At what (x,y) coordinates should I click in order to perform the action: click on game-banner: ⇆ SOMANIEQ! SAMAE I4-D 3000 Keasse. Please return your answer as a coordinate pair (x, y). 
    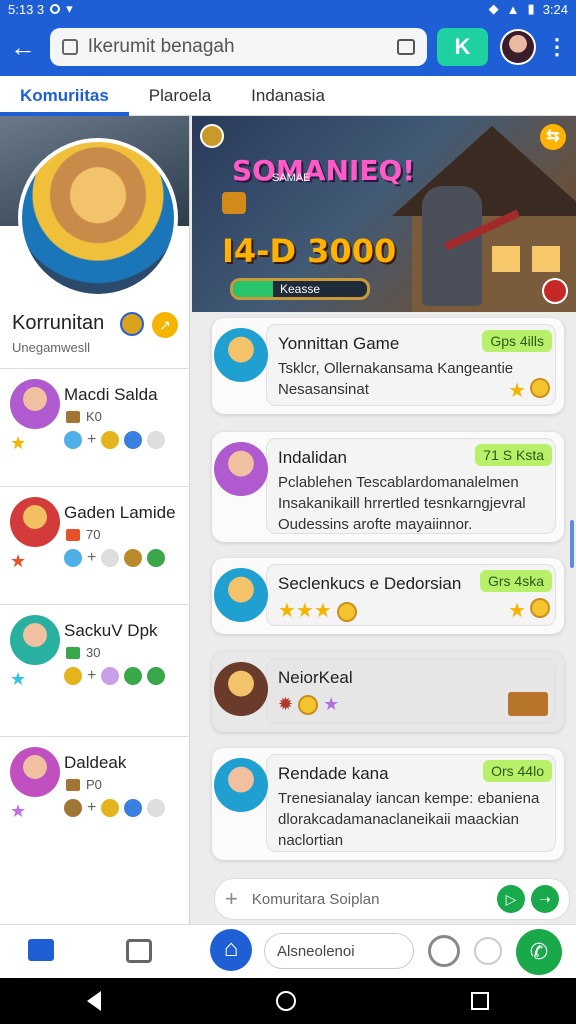
    Looking at the image, I should click on (384, 214).